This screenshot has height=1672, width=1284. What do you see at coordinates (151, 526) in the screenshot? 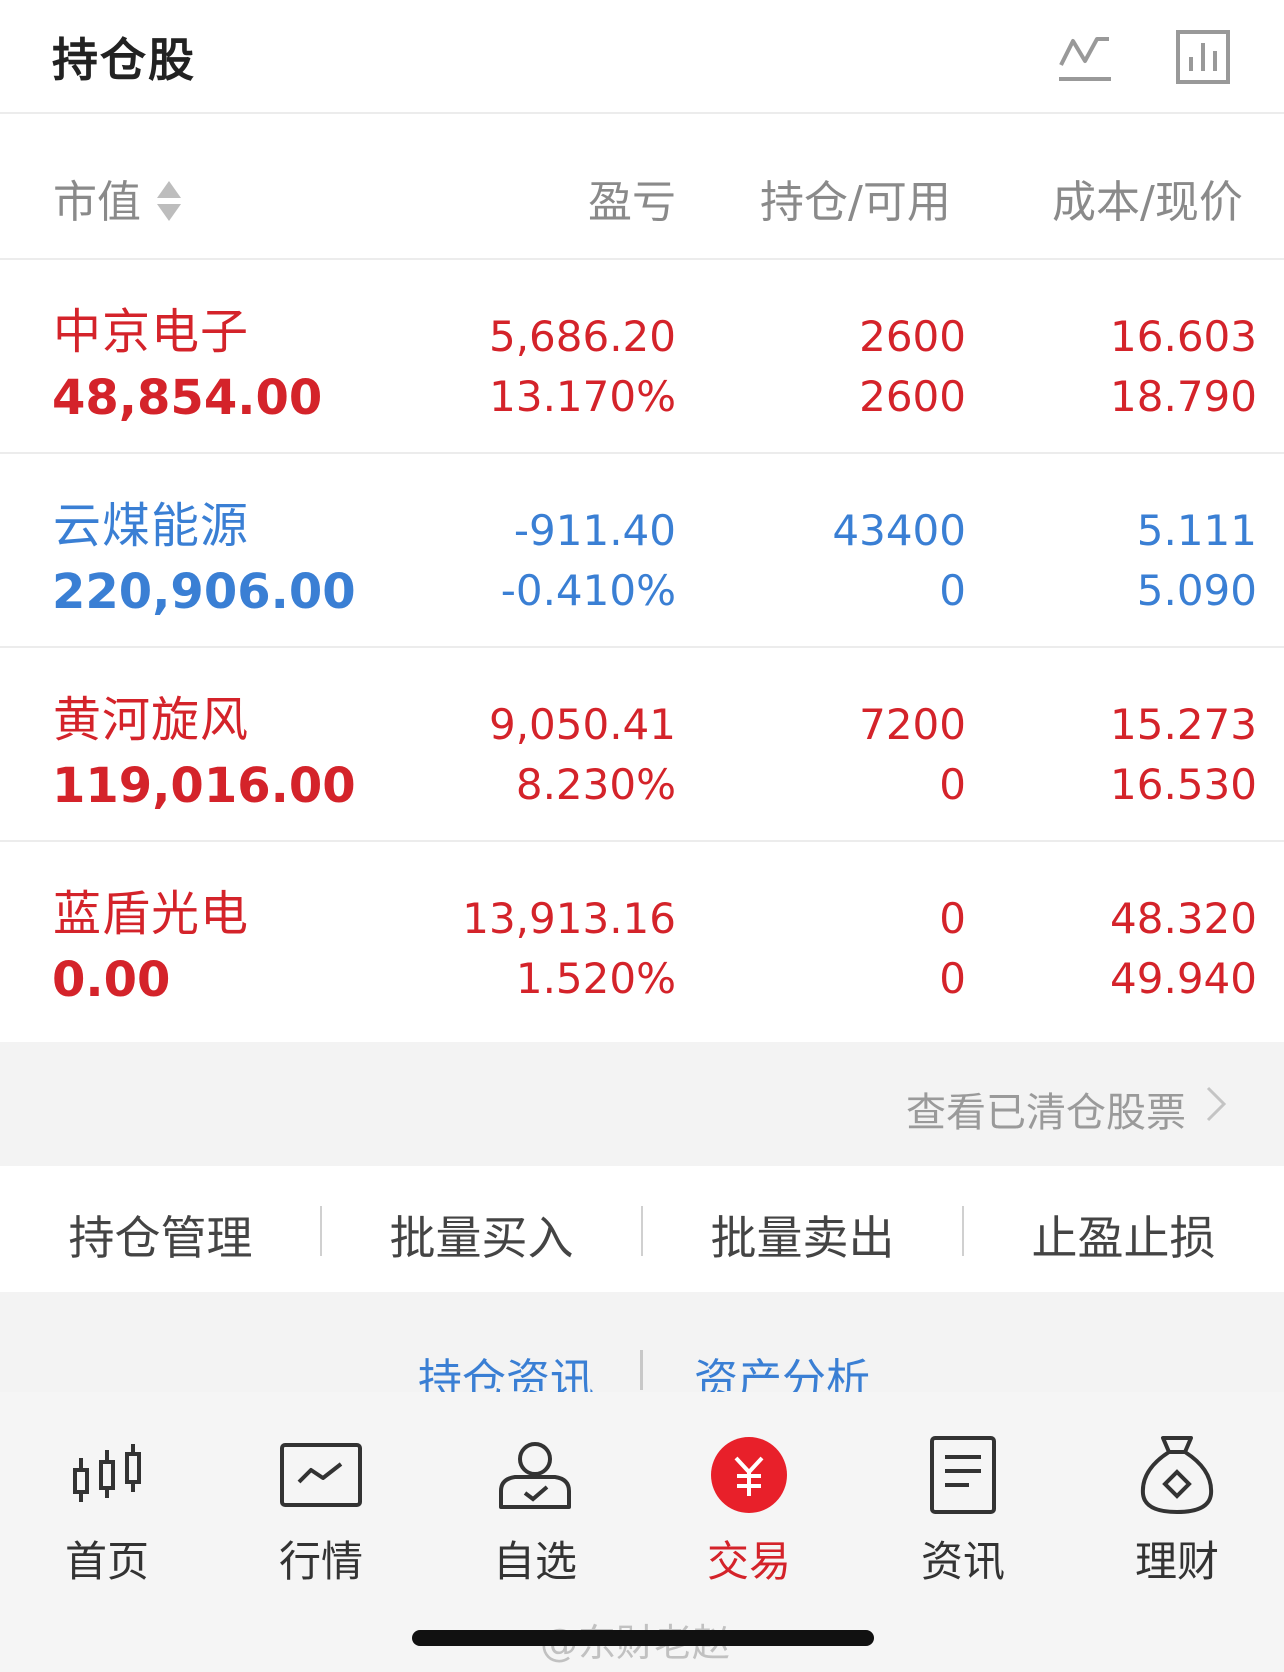
I see `stock-name: 云煤能源` at bounding box center [151, 526].